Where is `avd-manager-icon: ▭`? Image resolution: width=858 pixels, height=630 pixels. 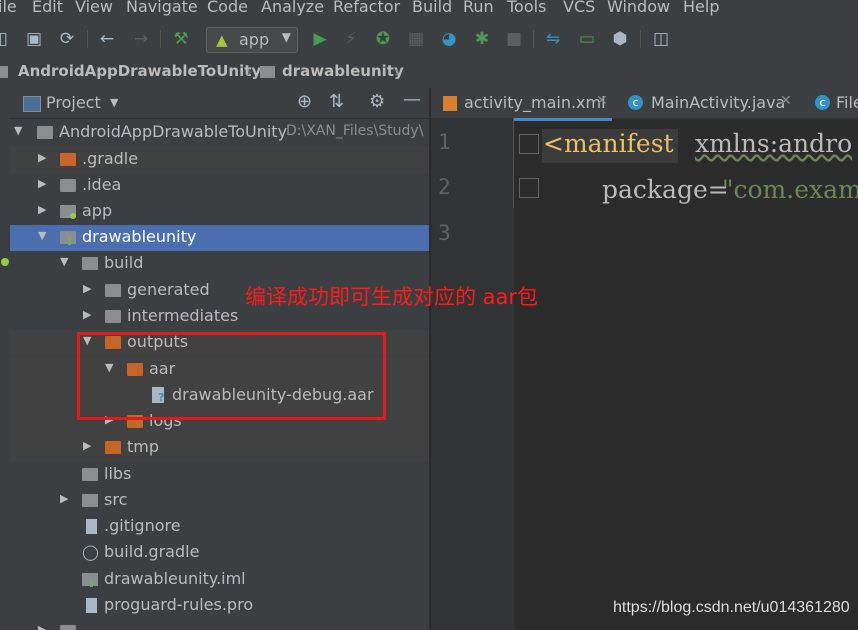 avd-manager-icon: ▭ is located at coordinates (587, 39).